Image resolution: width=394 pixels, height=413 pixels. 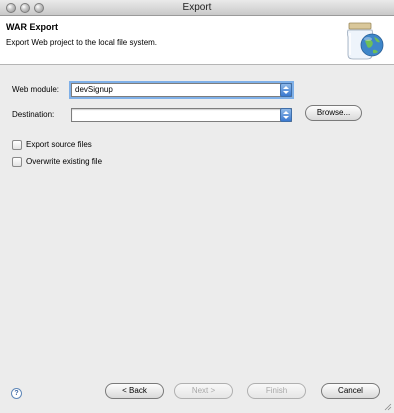 What do you see at coordinates (276, 391) in the screenshot?
I see `finish-button: Finish` at bounding box center [276, 391].